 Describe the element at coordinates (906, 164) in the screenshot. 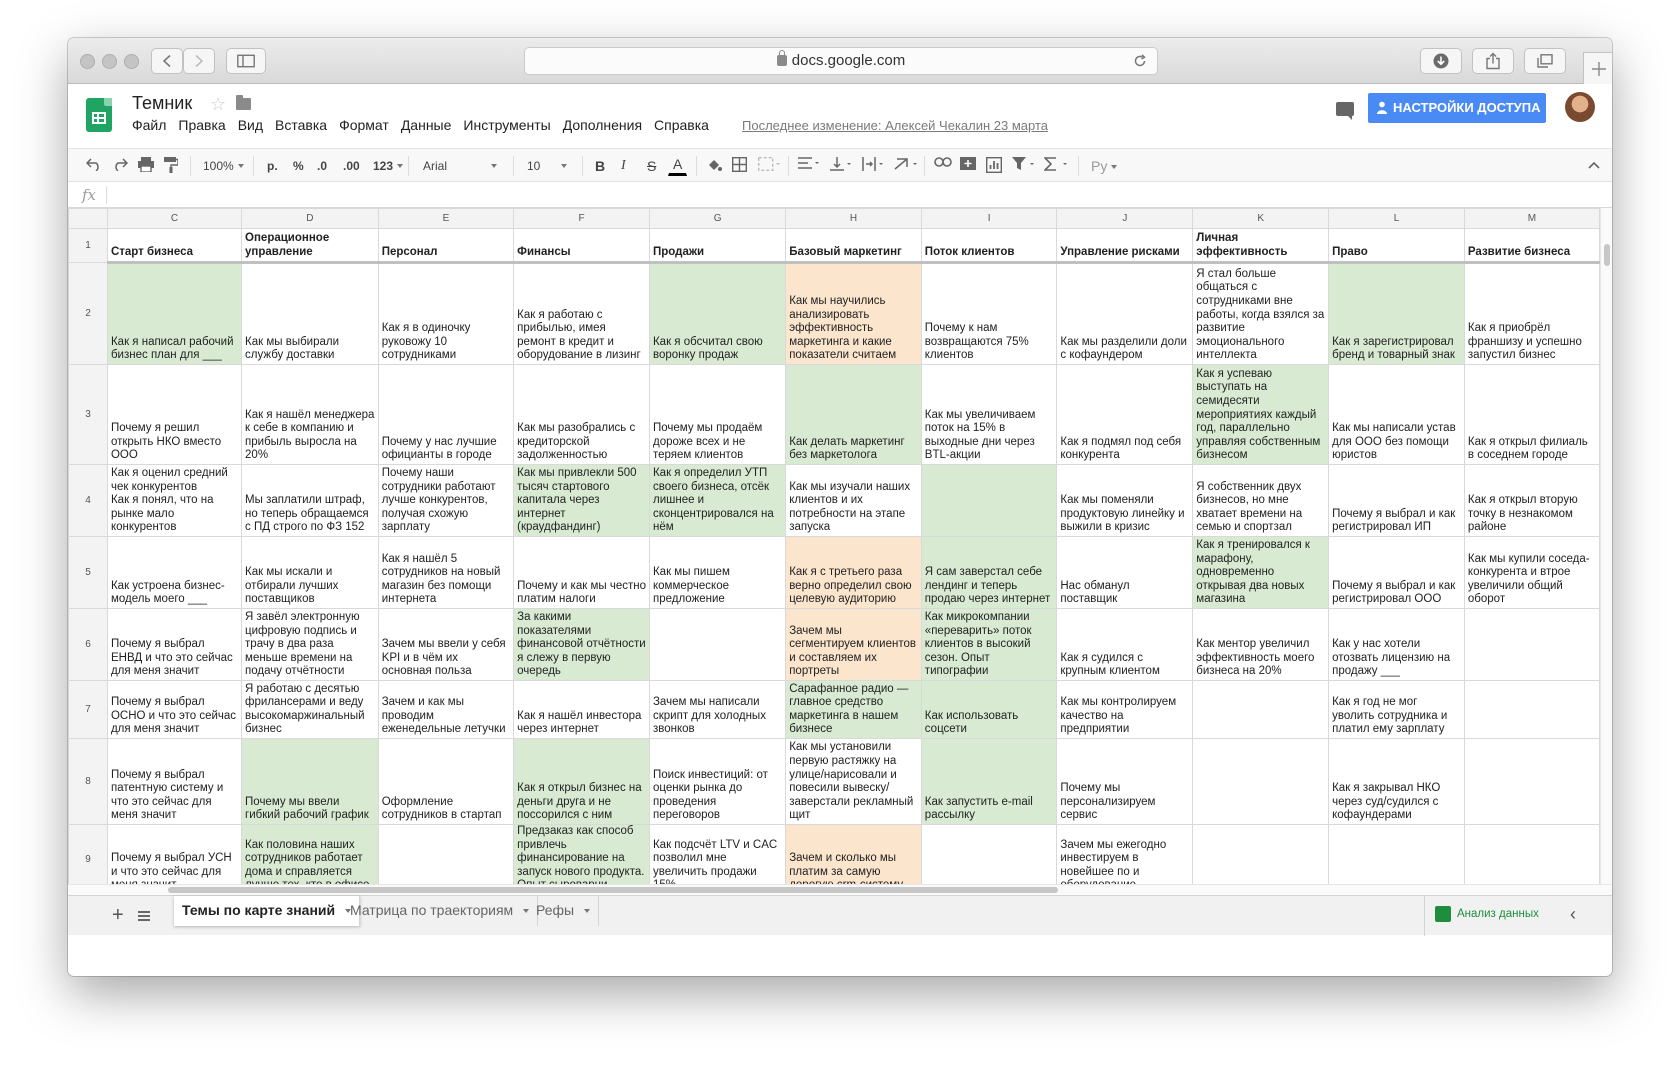

I see `text-rotation-icon` at that location.